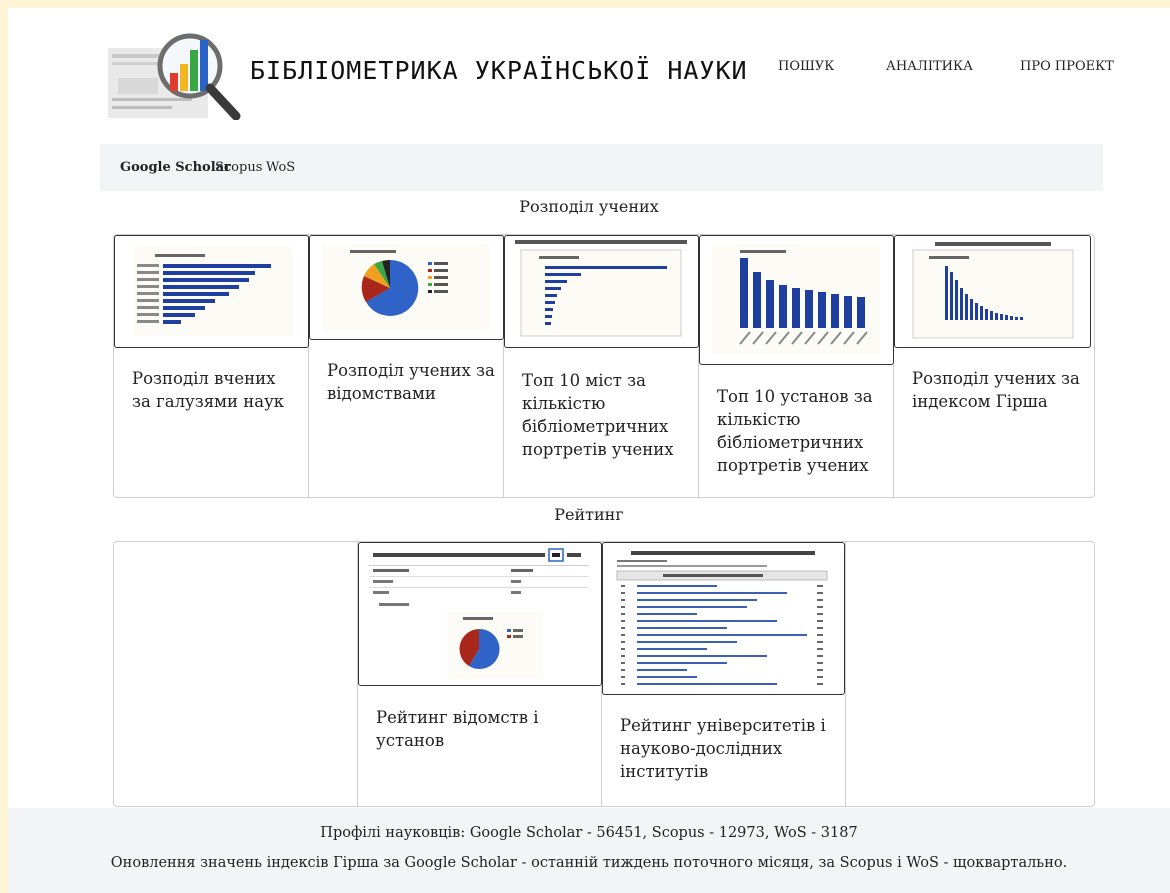 The image size is (1170, 893). I want to click on card-caption-by-field: Розподіл вчених за галузями наук, so click(214, 390).